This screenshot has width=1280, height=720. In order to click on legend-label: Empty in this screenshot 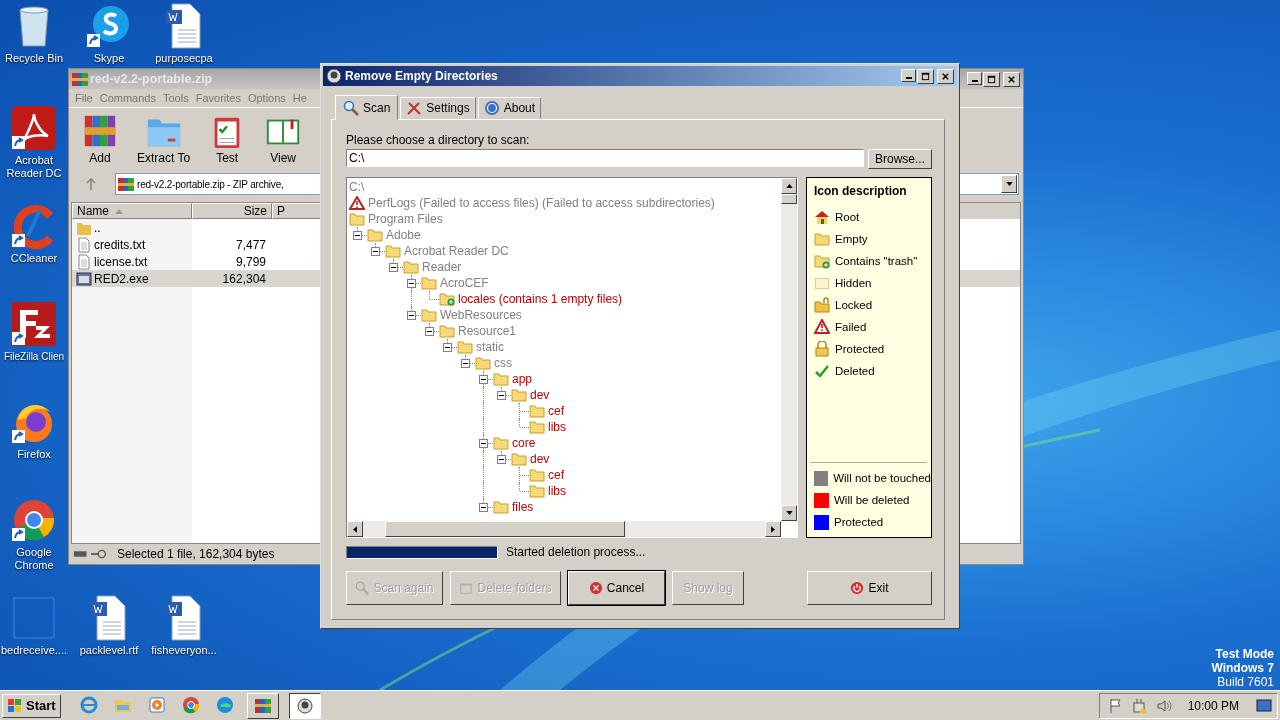, I will do `click(851, 239)`.